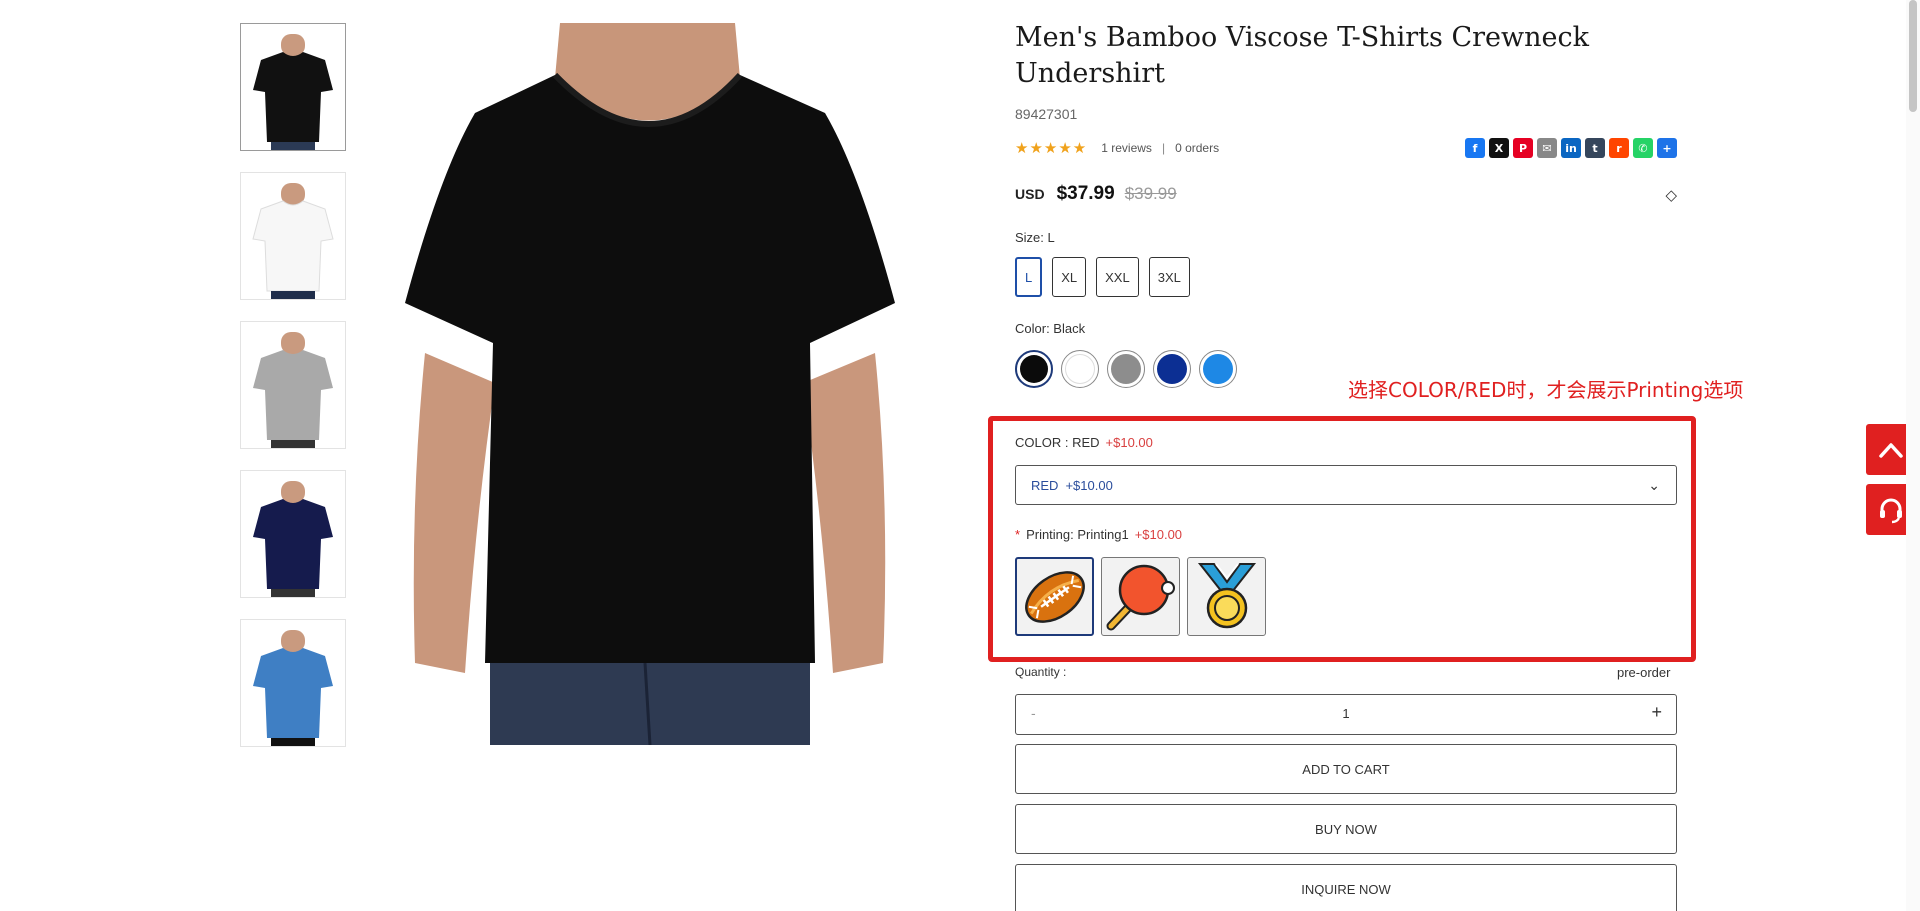  I want to click on football-print-icon, so click(1054, 596).